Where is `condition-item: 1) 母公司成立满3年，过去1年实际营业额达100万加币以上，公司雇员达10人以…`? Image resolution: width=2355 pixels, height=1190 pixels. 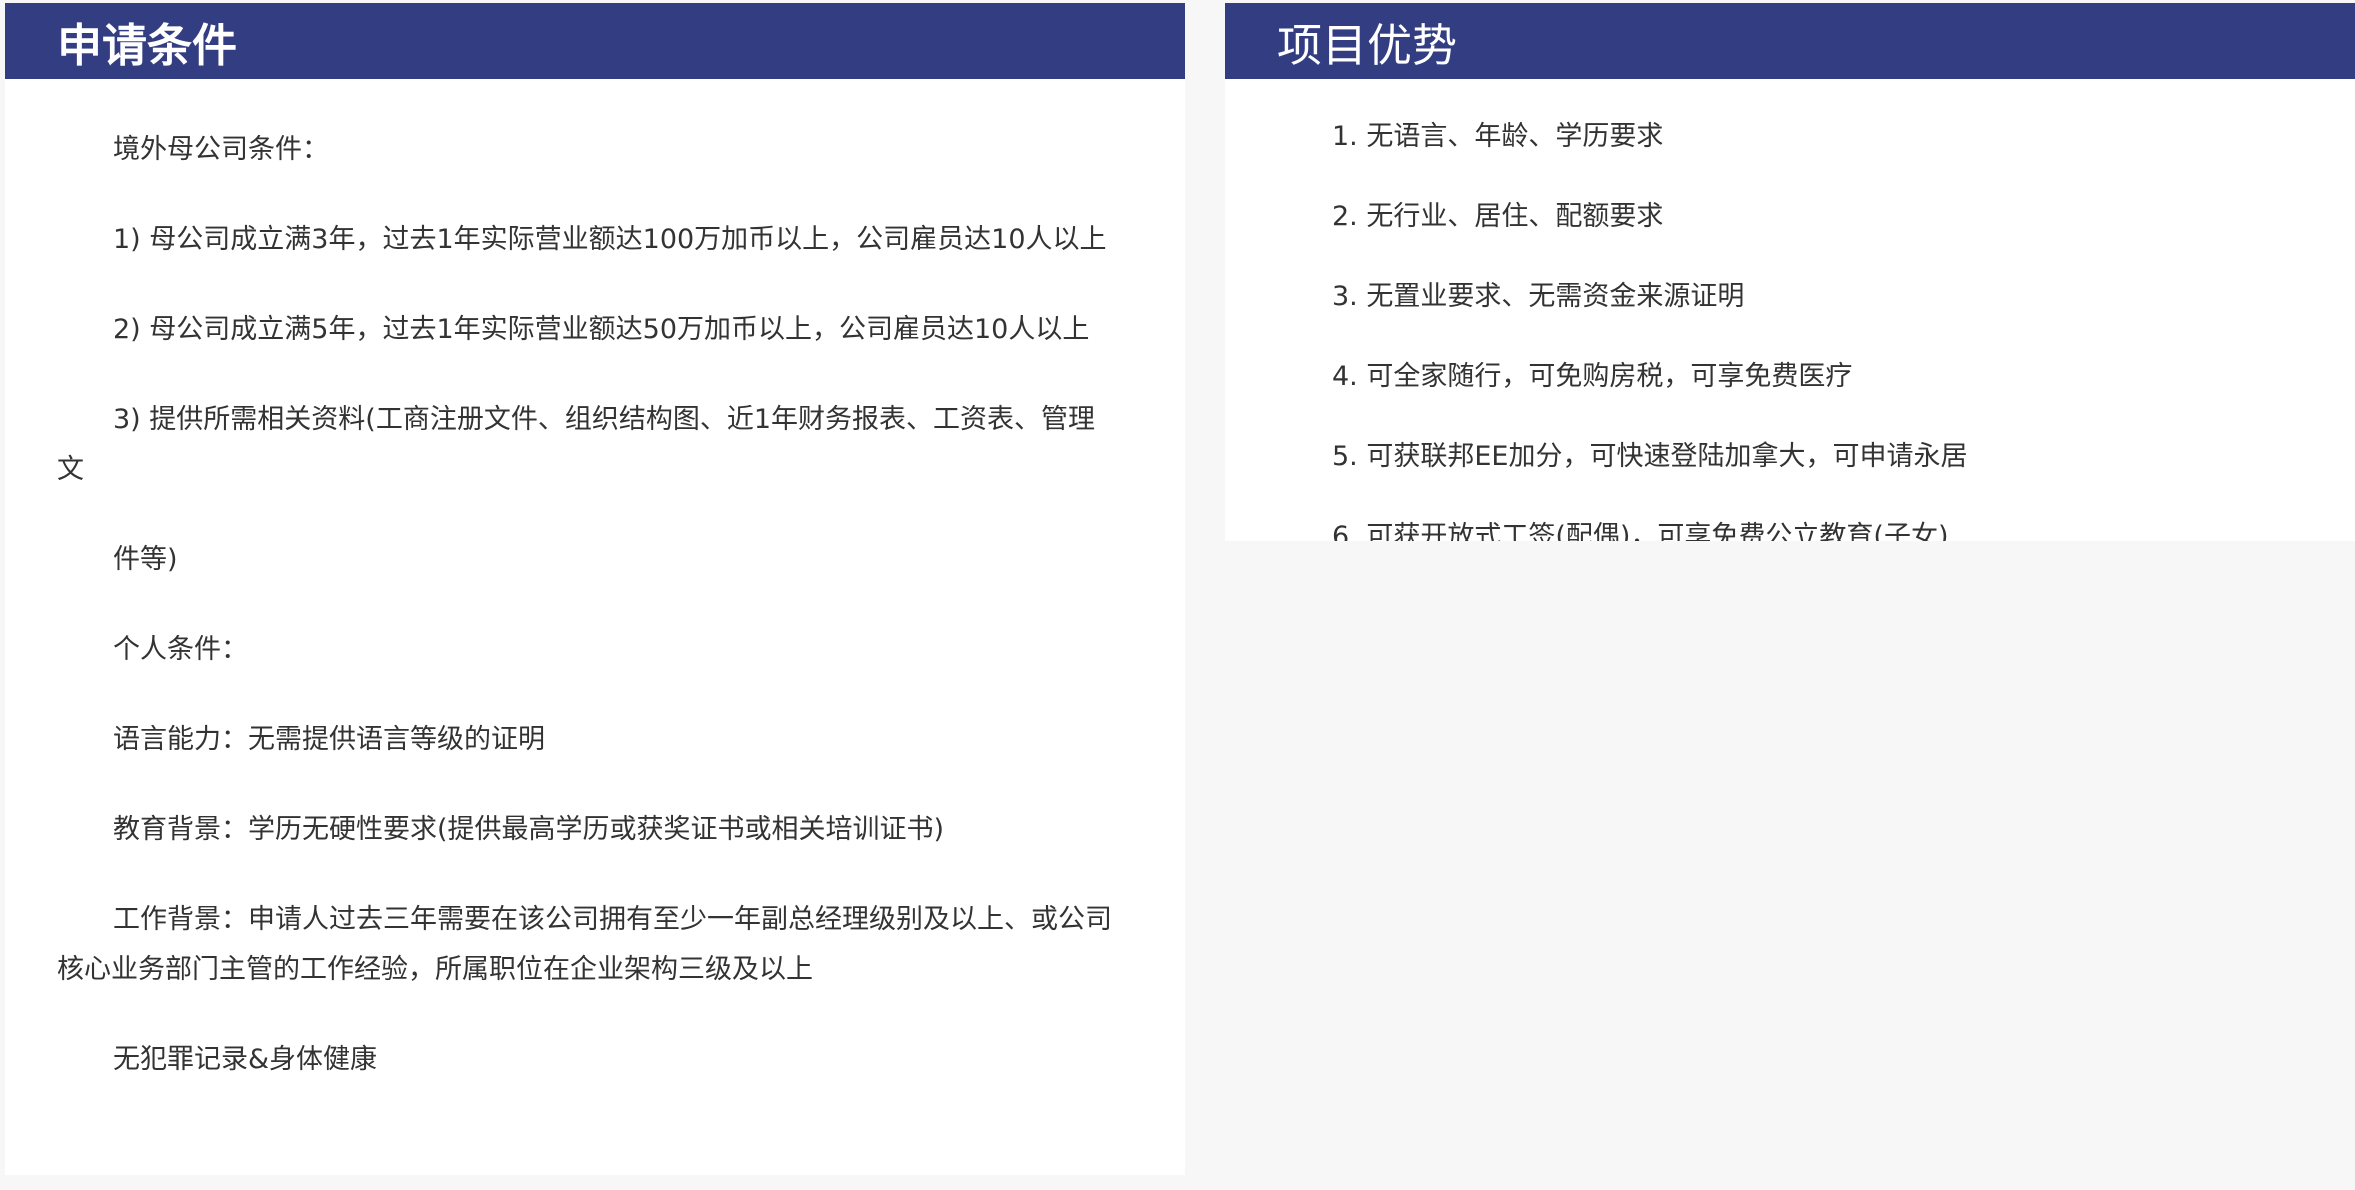
condition-item: 1) 母公司成立满3年，过去1年实际营业额达100万加币以上，公司雇员达10人以… is located at coordinates (610, 239).